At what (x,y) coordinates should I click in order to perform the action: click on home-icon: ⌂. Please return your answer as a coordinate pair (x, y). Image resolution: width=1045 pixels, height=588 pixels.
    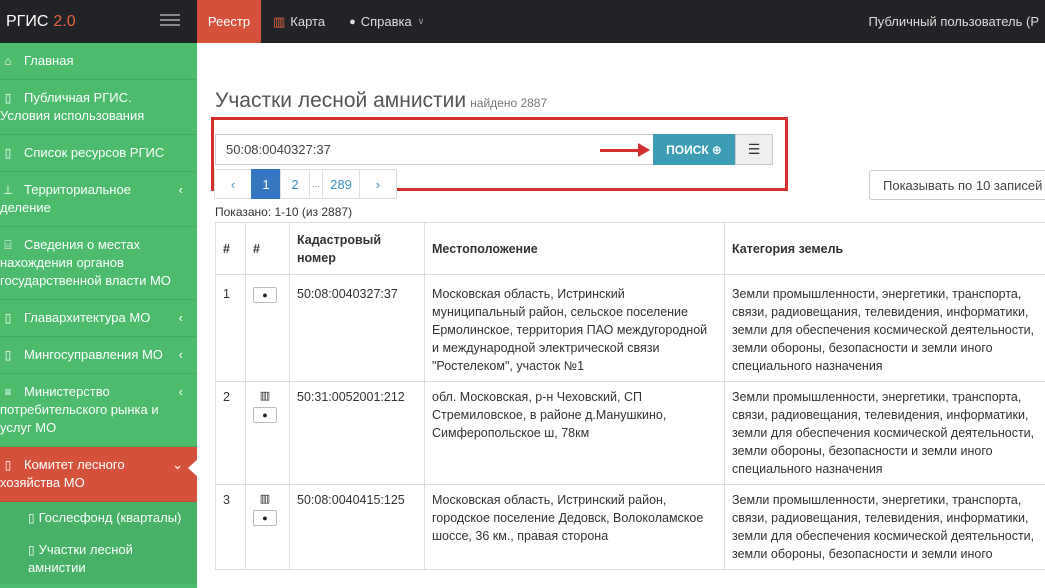
    Looking at the image, I should click on (8, 61).